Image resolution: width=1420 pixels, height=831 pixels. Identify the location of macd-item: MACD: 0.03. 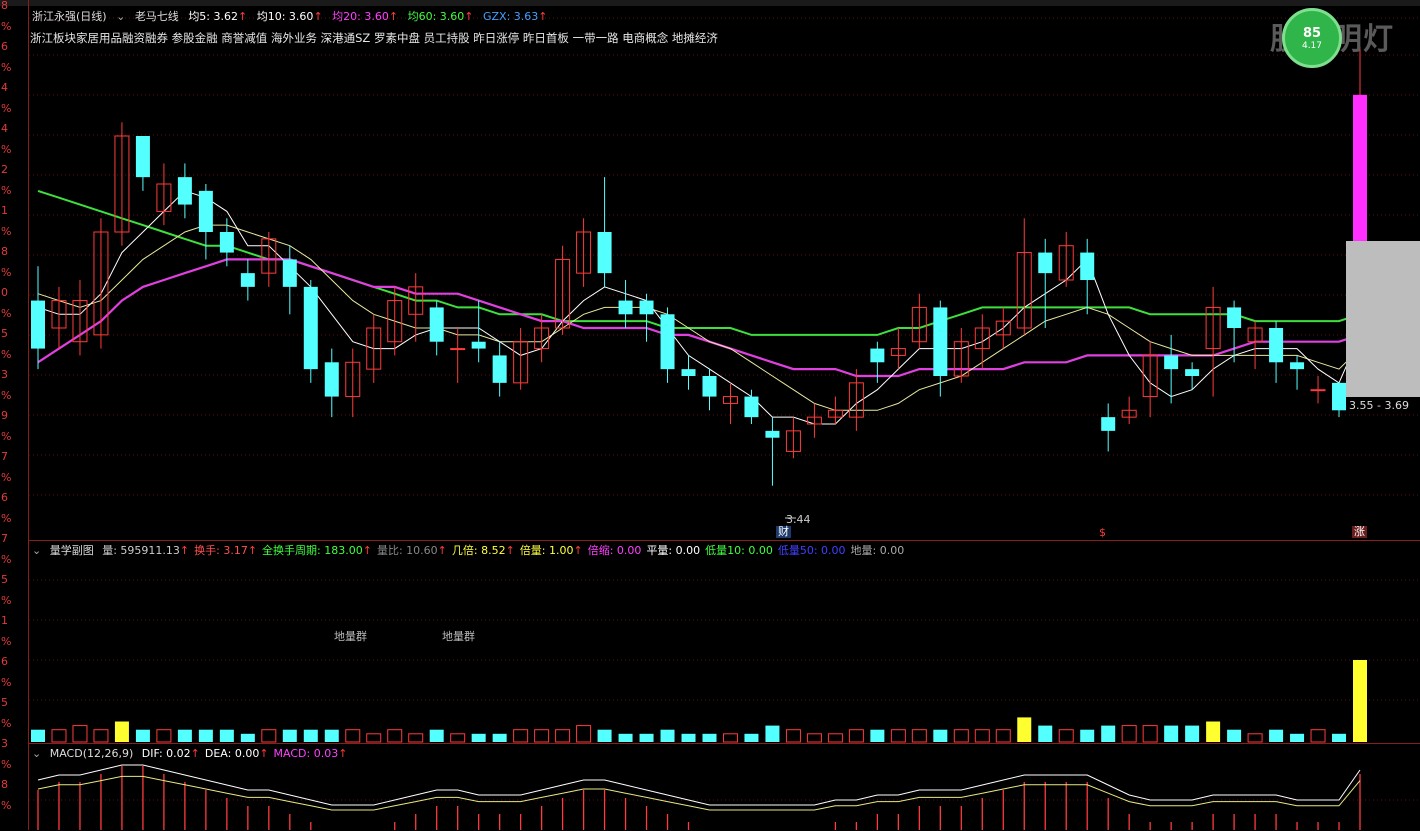
(306, 753).